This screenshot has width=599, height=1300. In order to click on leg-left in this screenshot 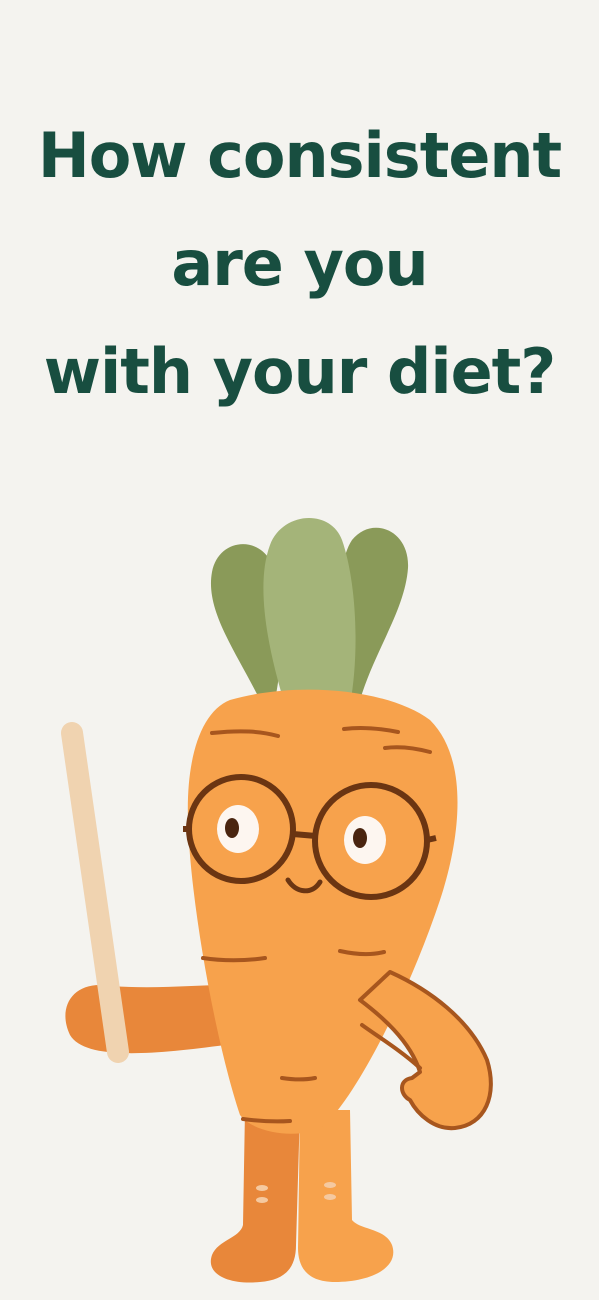, I will do `click(255, 1196)`.